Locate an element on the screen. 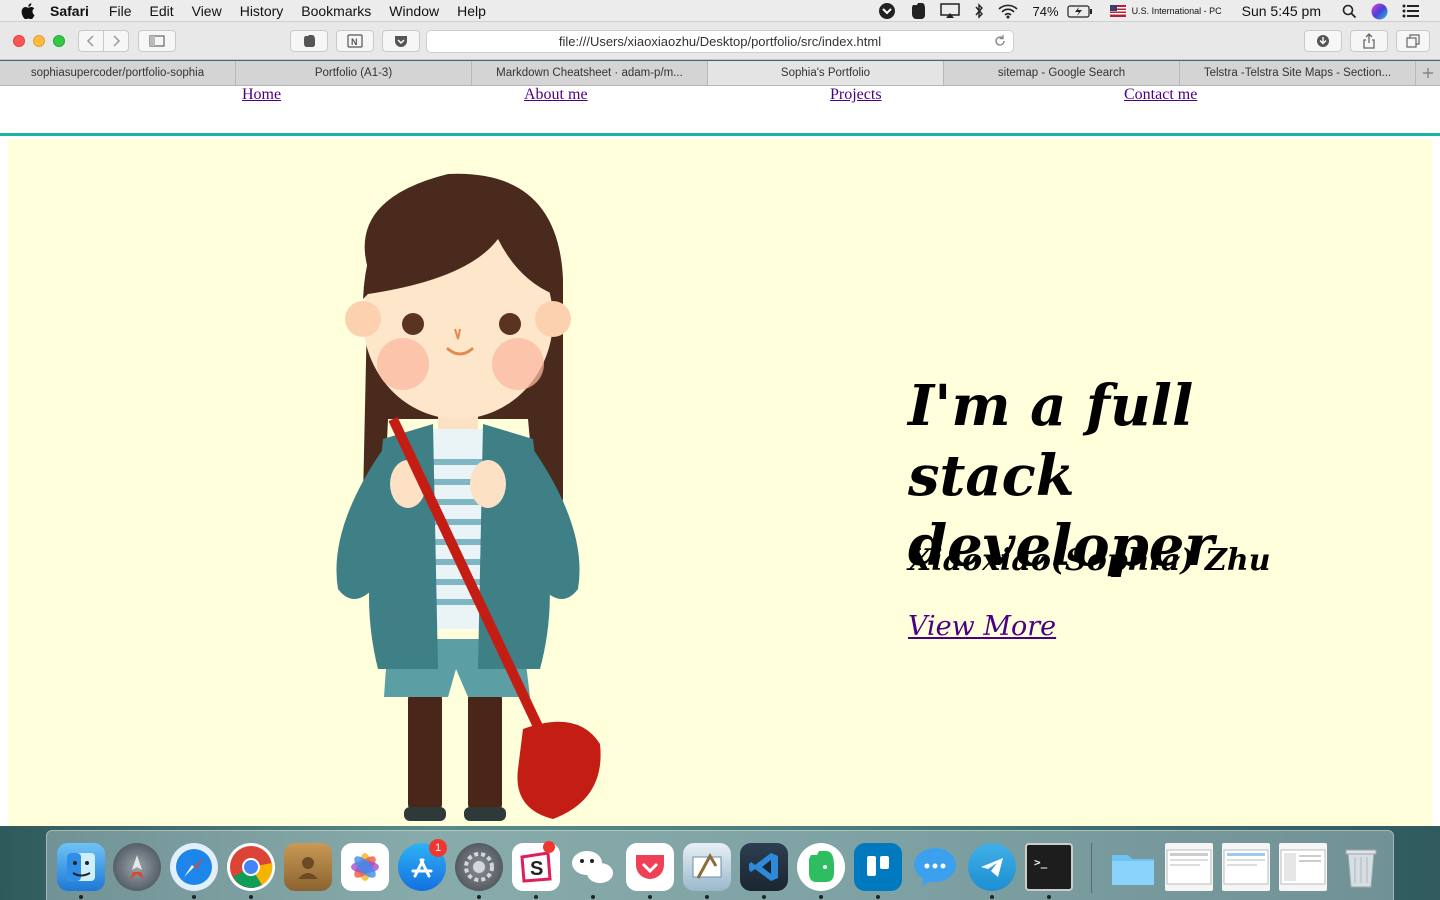 The width and height of the screenshot is (1440, 900). notification-center-icon is located at coordinates (1411, 11).